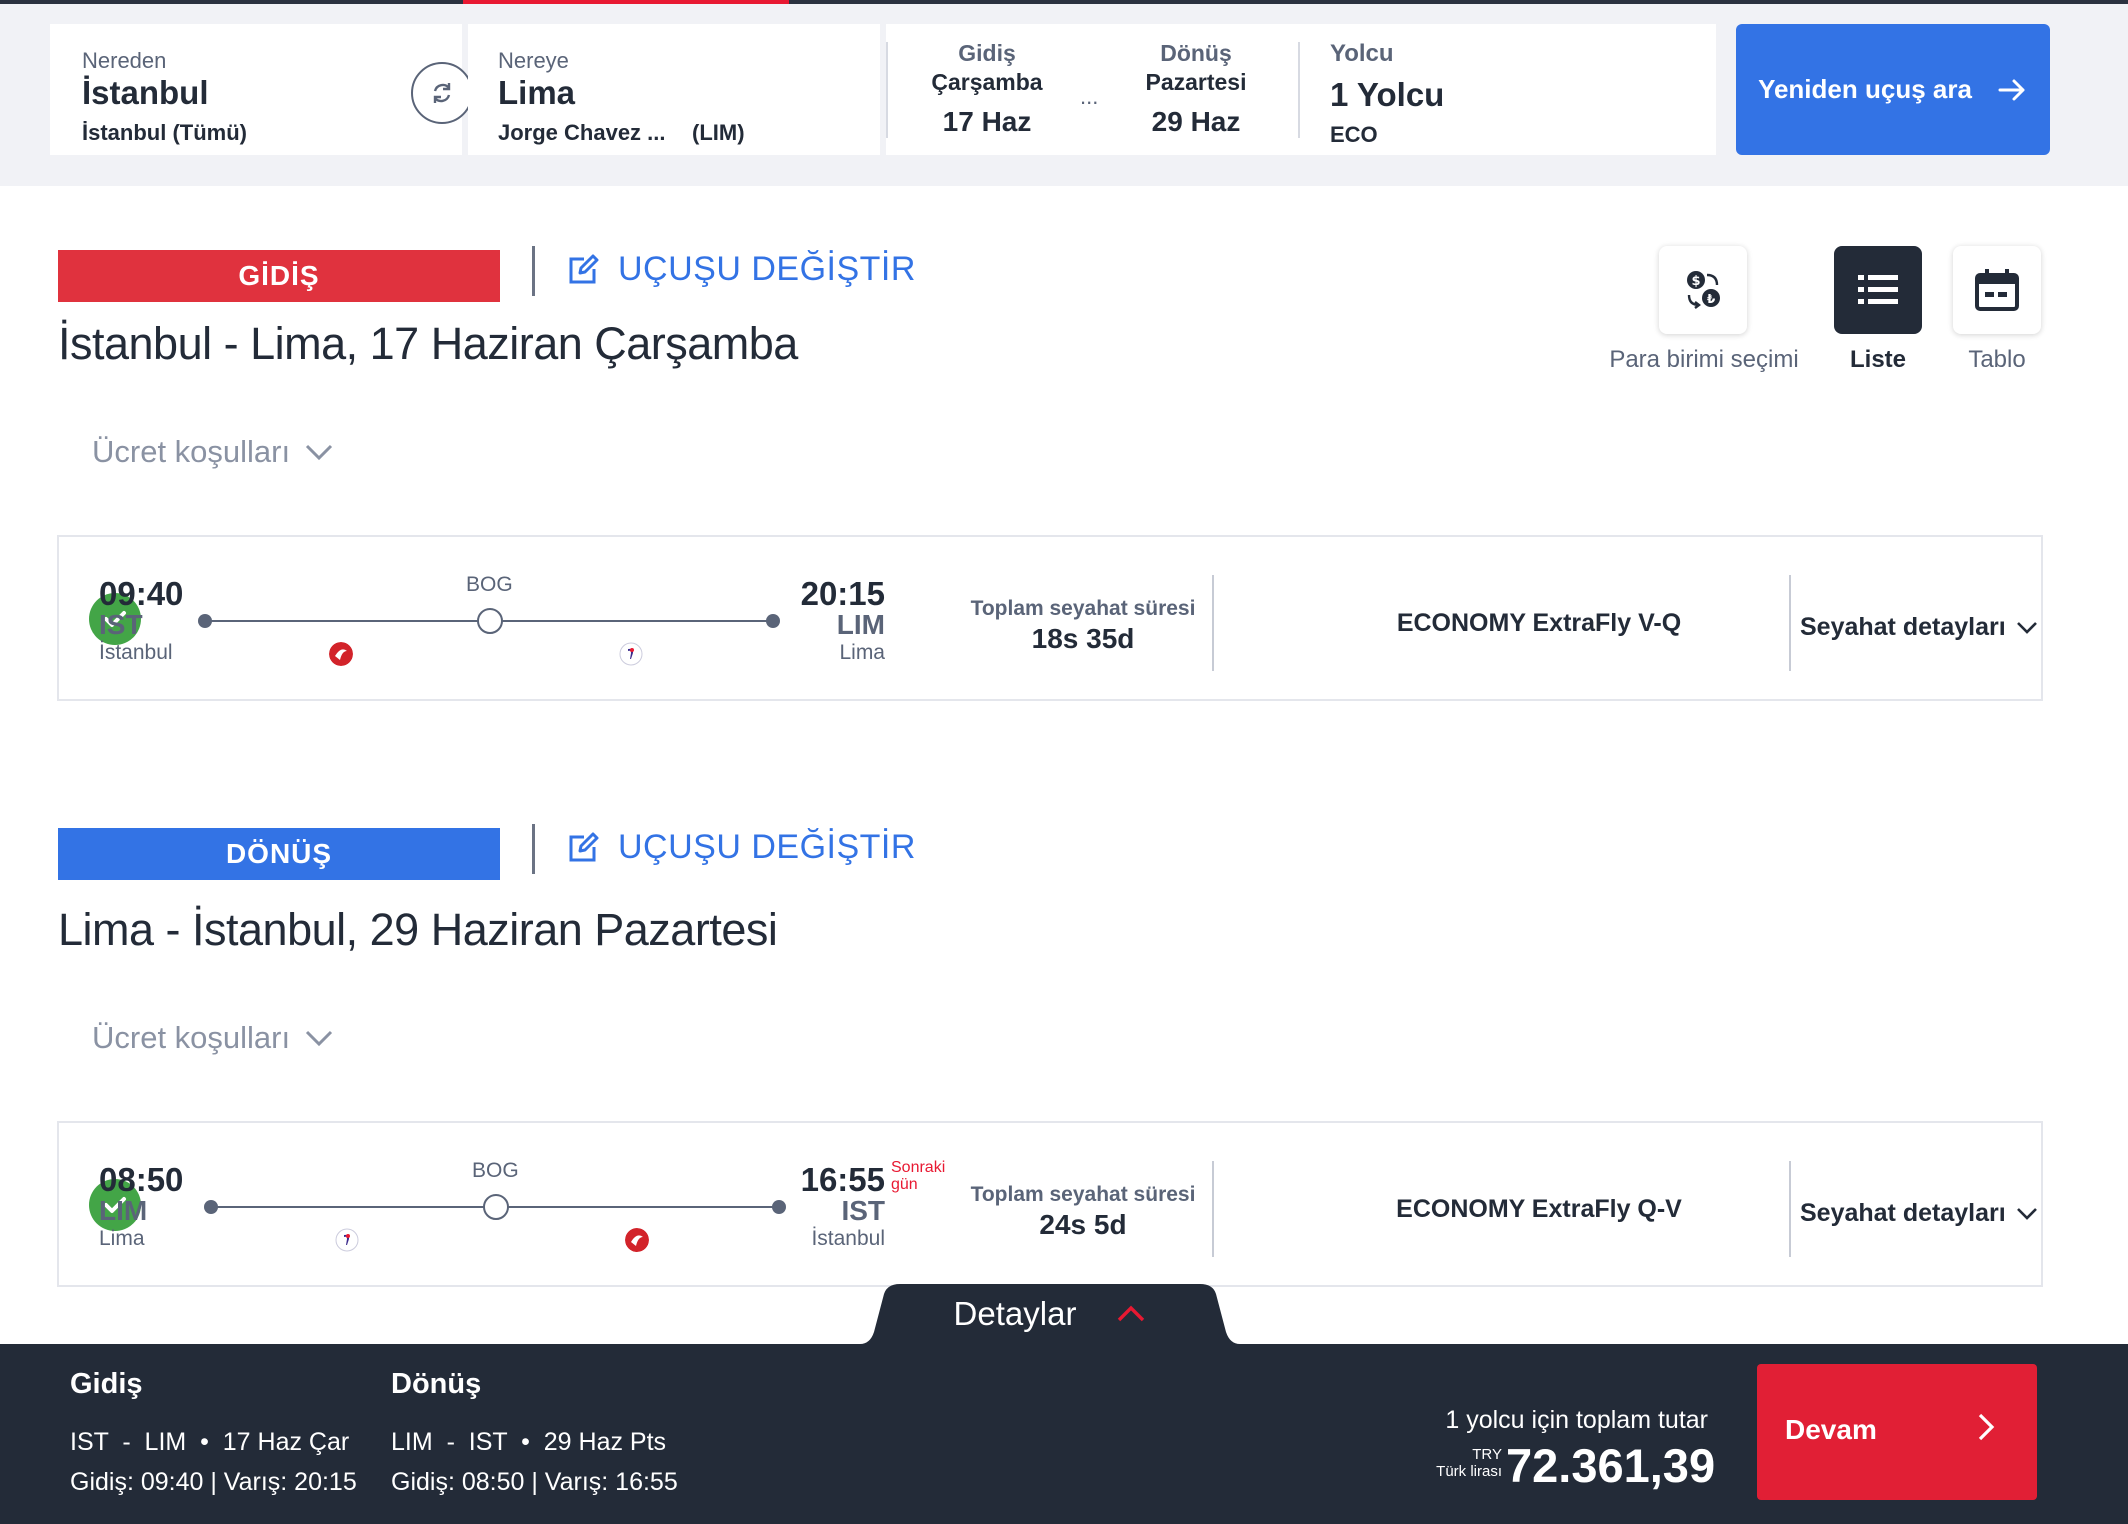  What do you see at coordinates (918, 1167) in the screenshot?
I see `next-day-line-1: Sonraki` at bounding box center [918, 1167].